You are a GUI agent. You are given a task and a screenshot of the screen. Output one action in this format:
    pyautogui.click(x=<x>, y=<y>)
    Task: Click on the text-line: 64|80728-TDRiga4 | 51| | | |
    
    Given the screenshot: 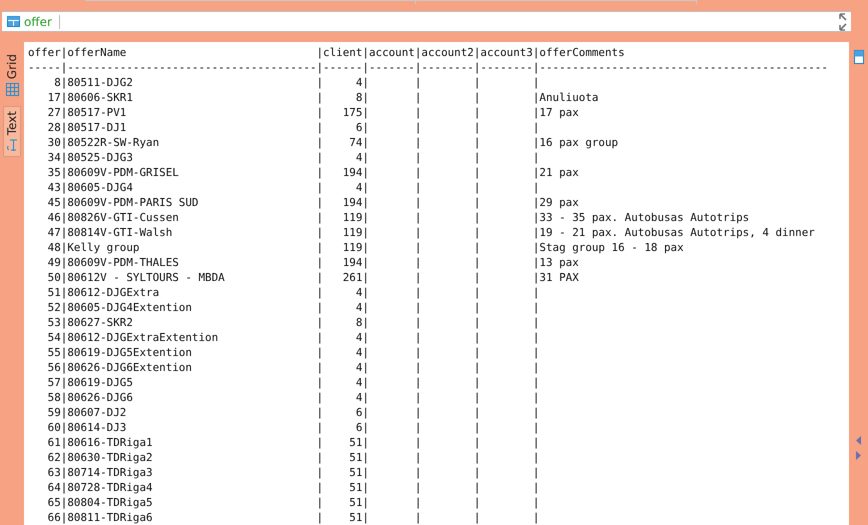 What is the action you would take?
    pyautogui.click(x=293, y=487)
    